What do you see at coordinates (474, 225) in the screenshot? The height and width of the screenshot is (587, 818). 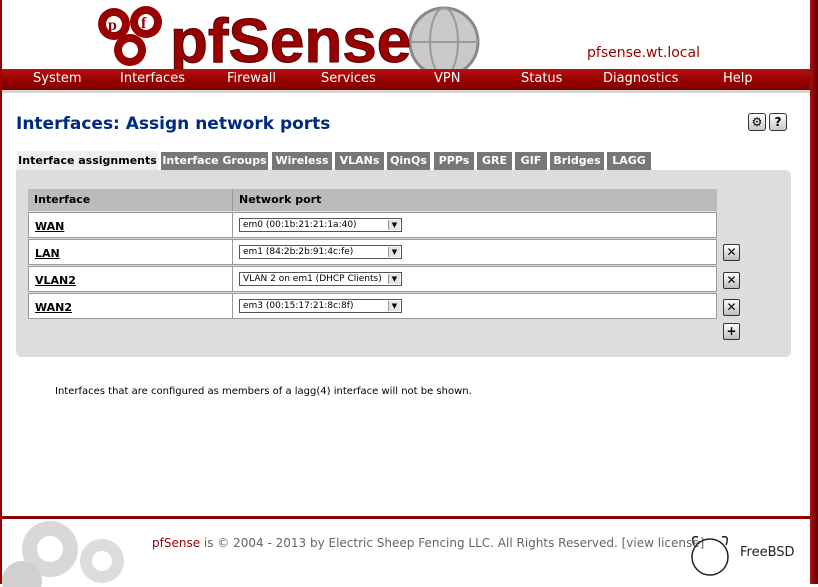 I see `table-row: em0 (00:1b:21:21:1a:40) ▼` at bounding box center [474, 225].